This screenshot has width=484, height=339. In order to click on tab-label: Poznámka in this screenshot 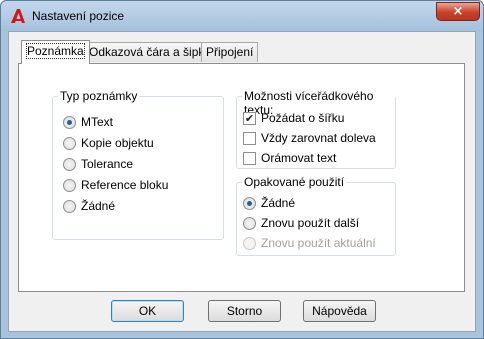, I will do `click(55, 51)`.